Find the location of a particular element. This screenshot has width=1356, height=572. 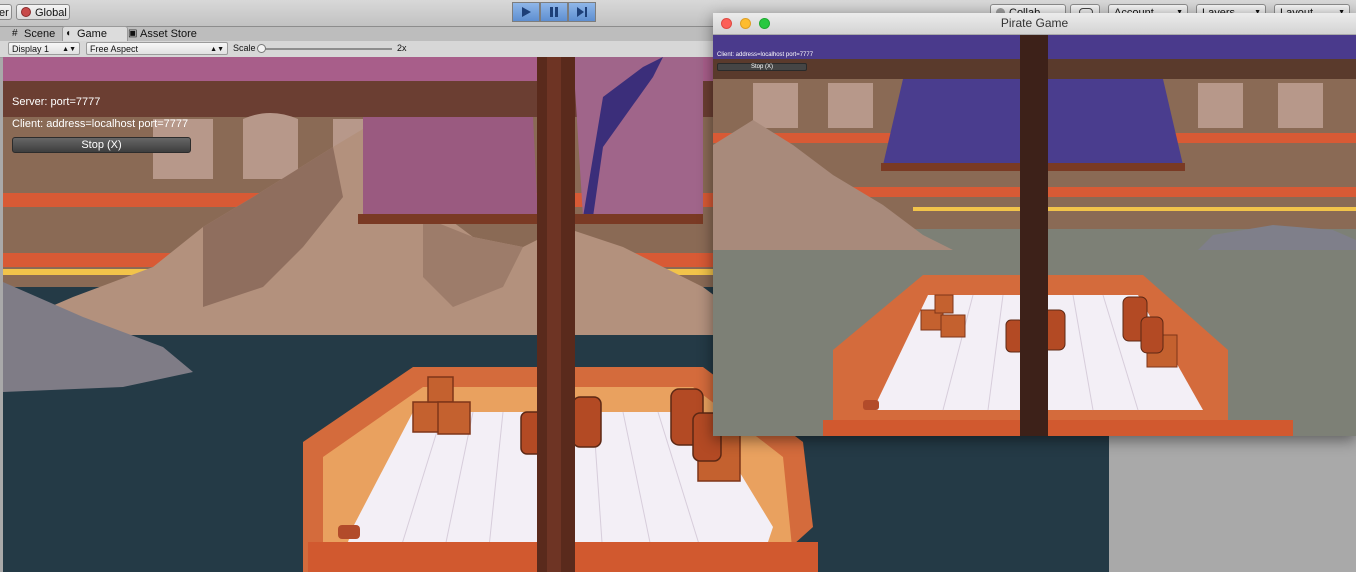

tab-scene: # Scene is located at coordinates (40, 34).